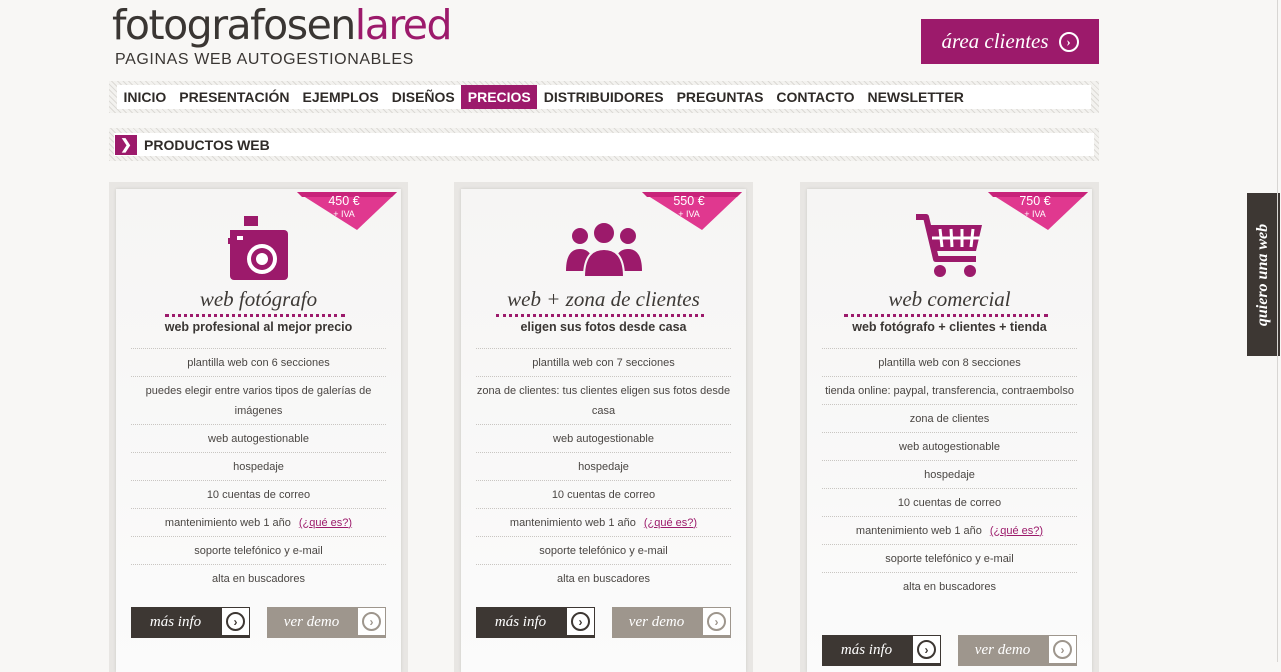 Image resolution: width=1281 pixels, height=672 pixels. I want to click on feature-text: plantilla web con 8 secciones, so click(949, 362).